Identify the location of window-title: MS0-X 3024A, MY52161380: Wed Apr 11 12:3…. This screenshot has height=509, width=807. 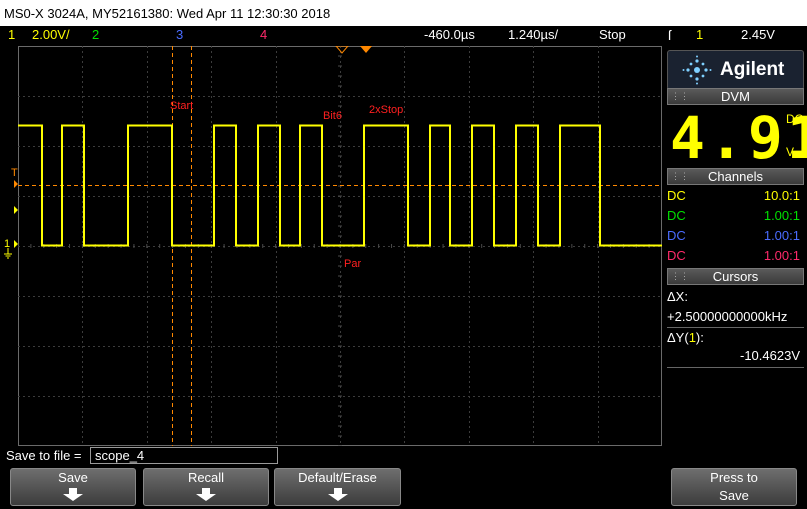
(167, 13).